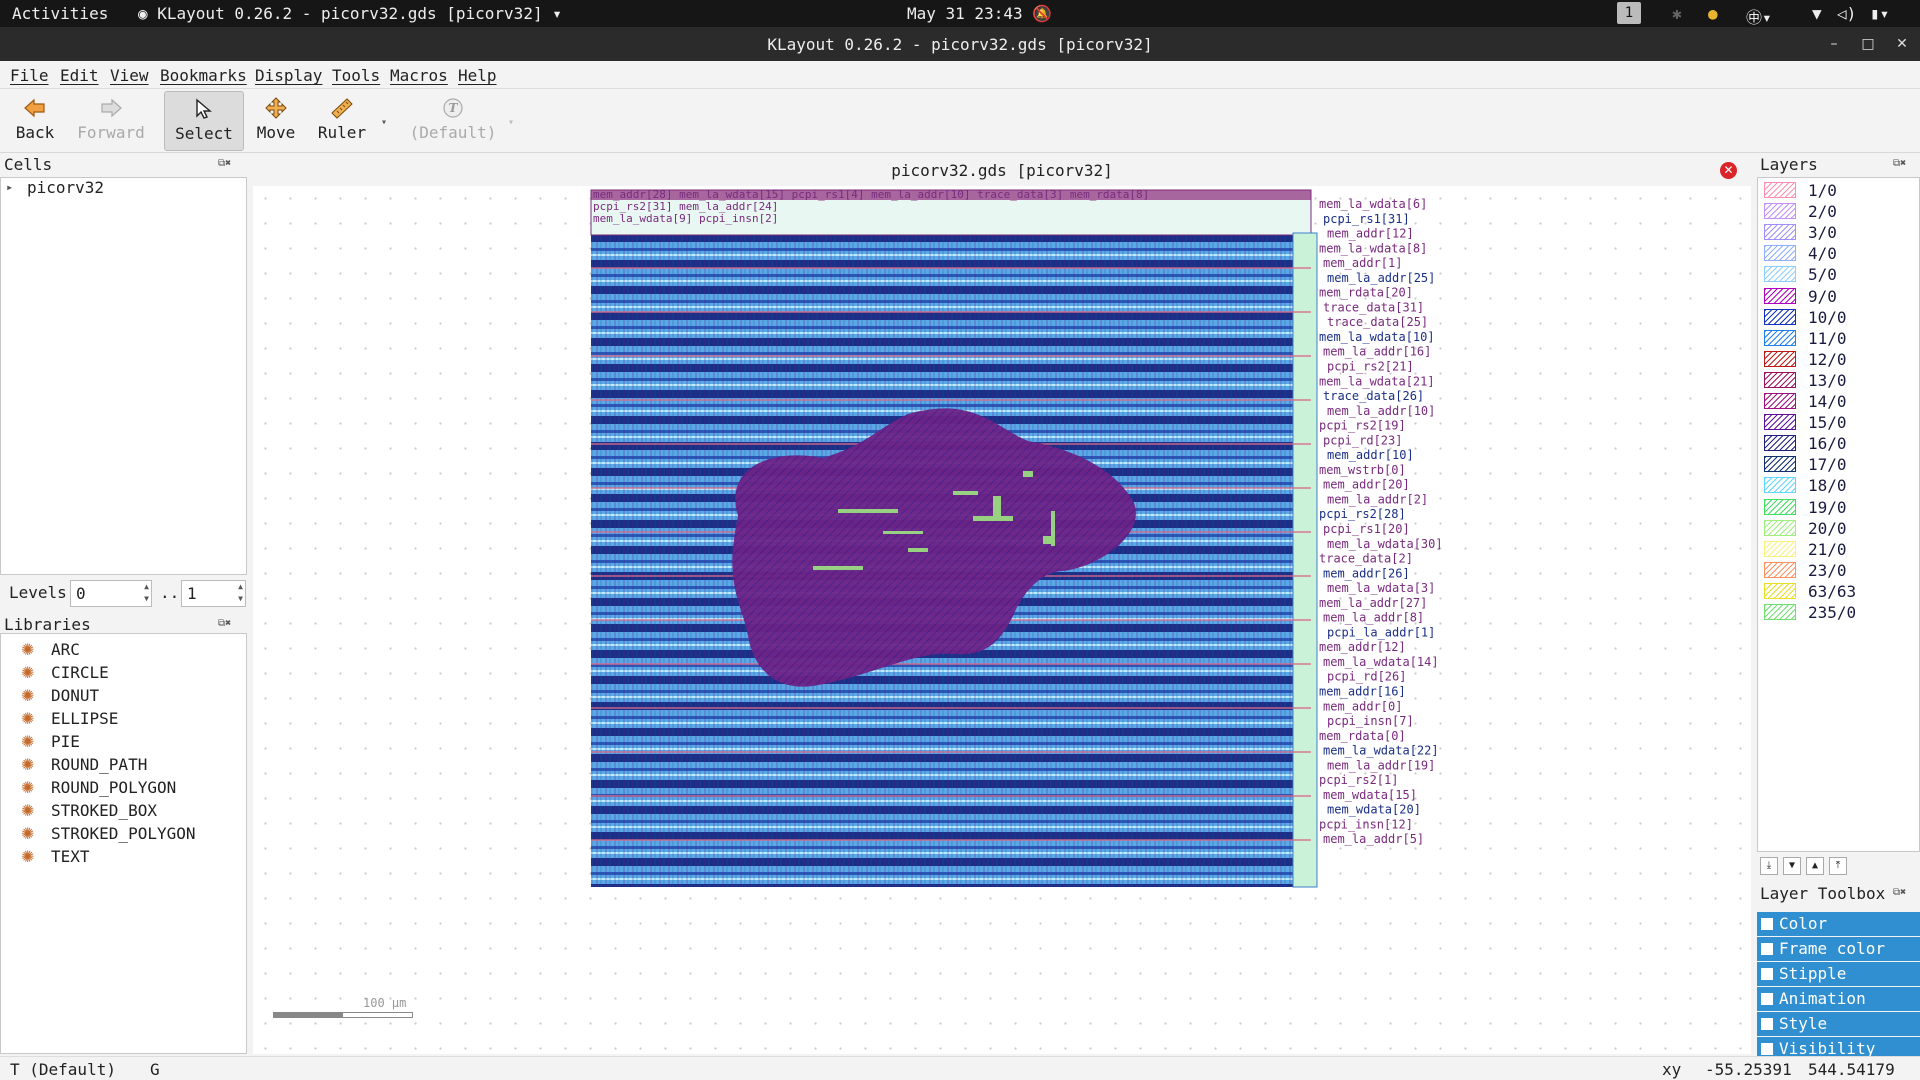 This screenshot has width=1920, height=1080. Describe the element at coordinates (965, 13) in the screenshot. I see `clock-label: May 31 23:43` at that location.